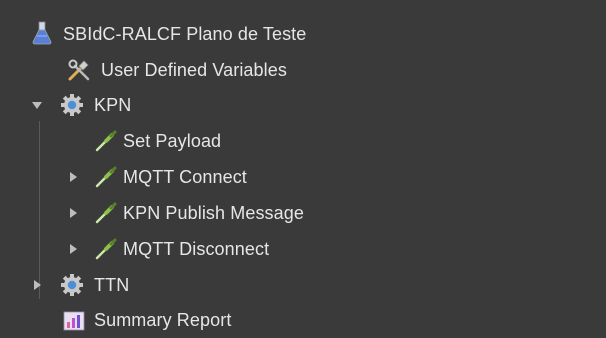 The width and height of the screenshot is (606, 338). I want to click on tree-node-mqtt-disconnect: MQTT Disconnect, so click(303, 249).